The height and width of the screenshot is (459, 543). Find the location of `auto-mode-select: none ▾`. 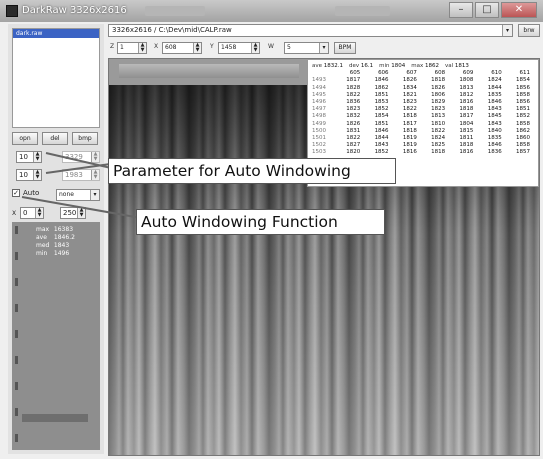

auto-mode-select: none ▾ is located at coordinates (78, 195).